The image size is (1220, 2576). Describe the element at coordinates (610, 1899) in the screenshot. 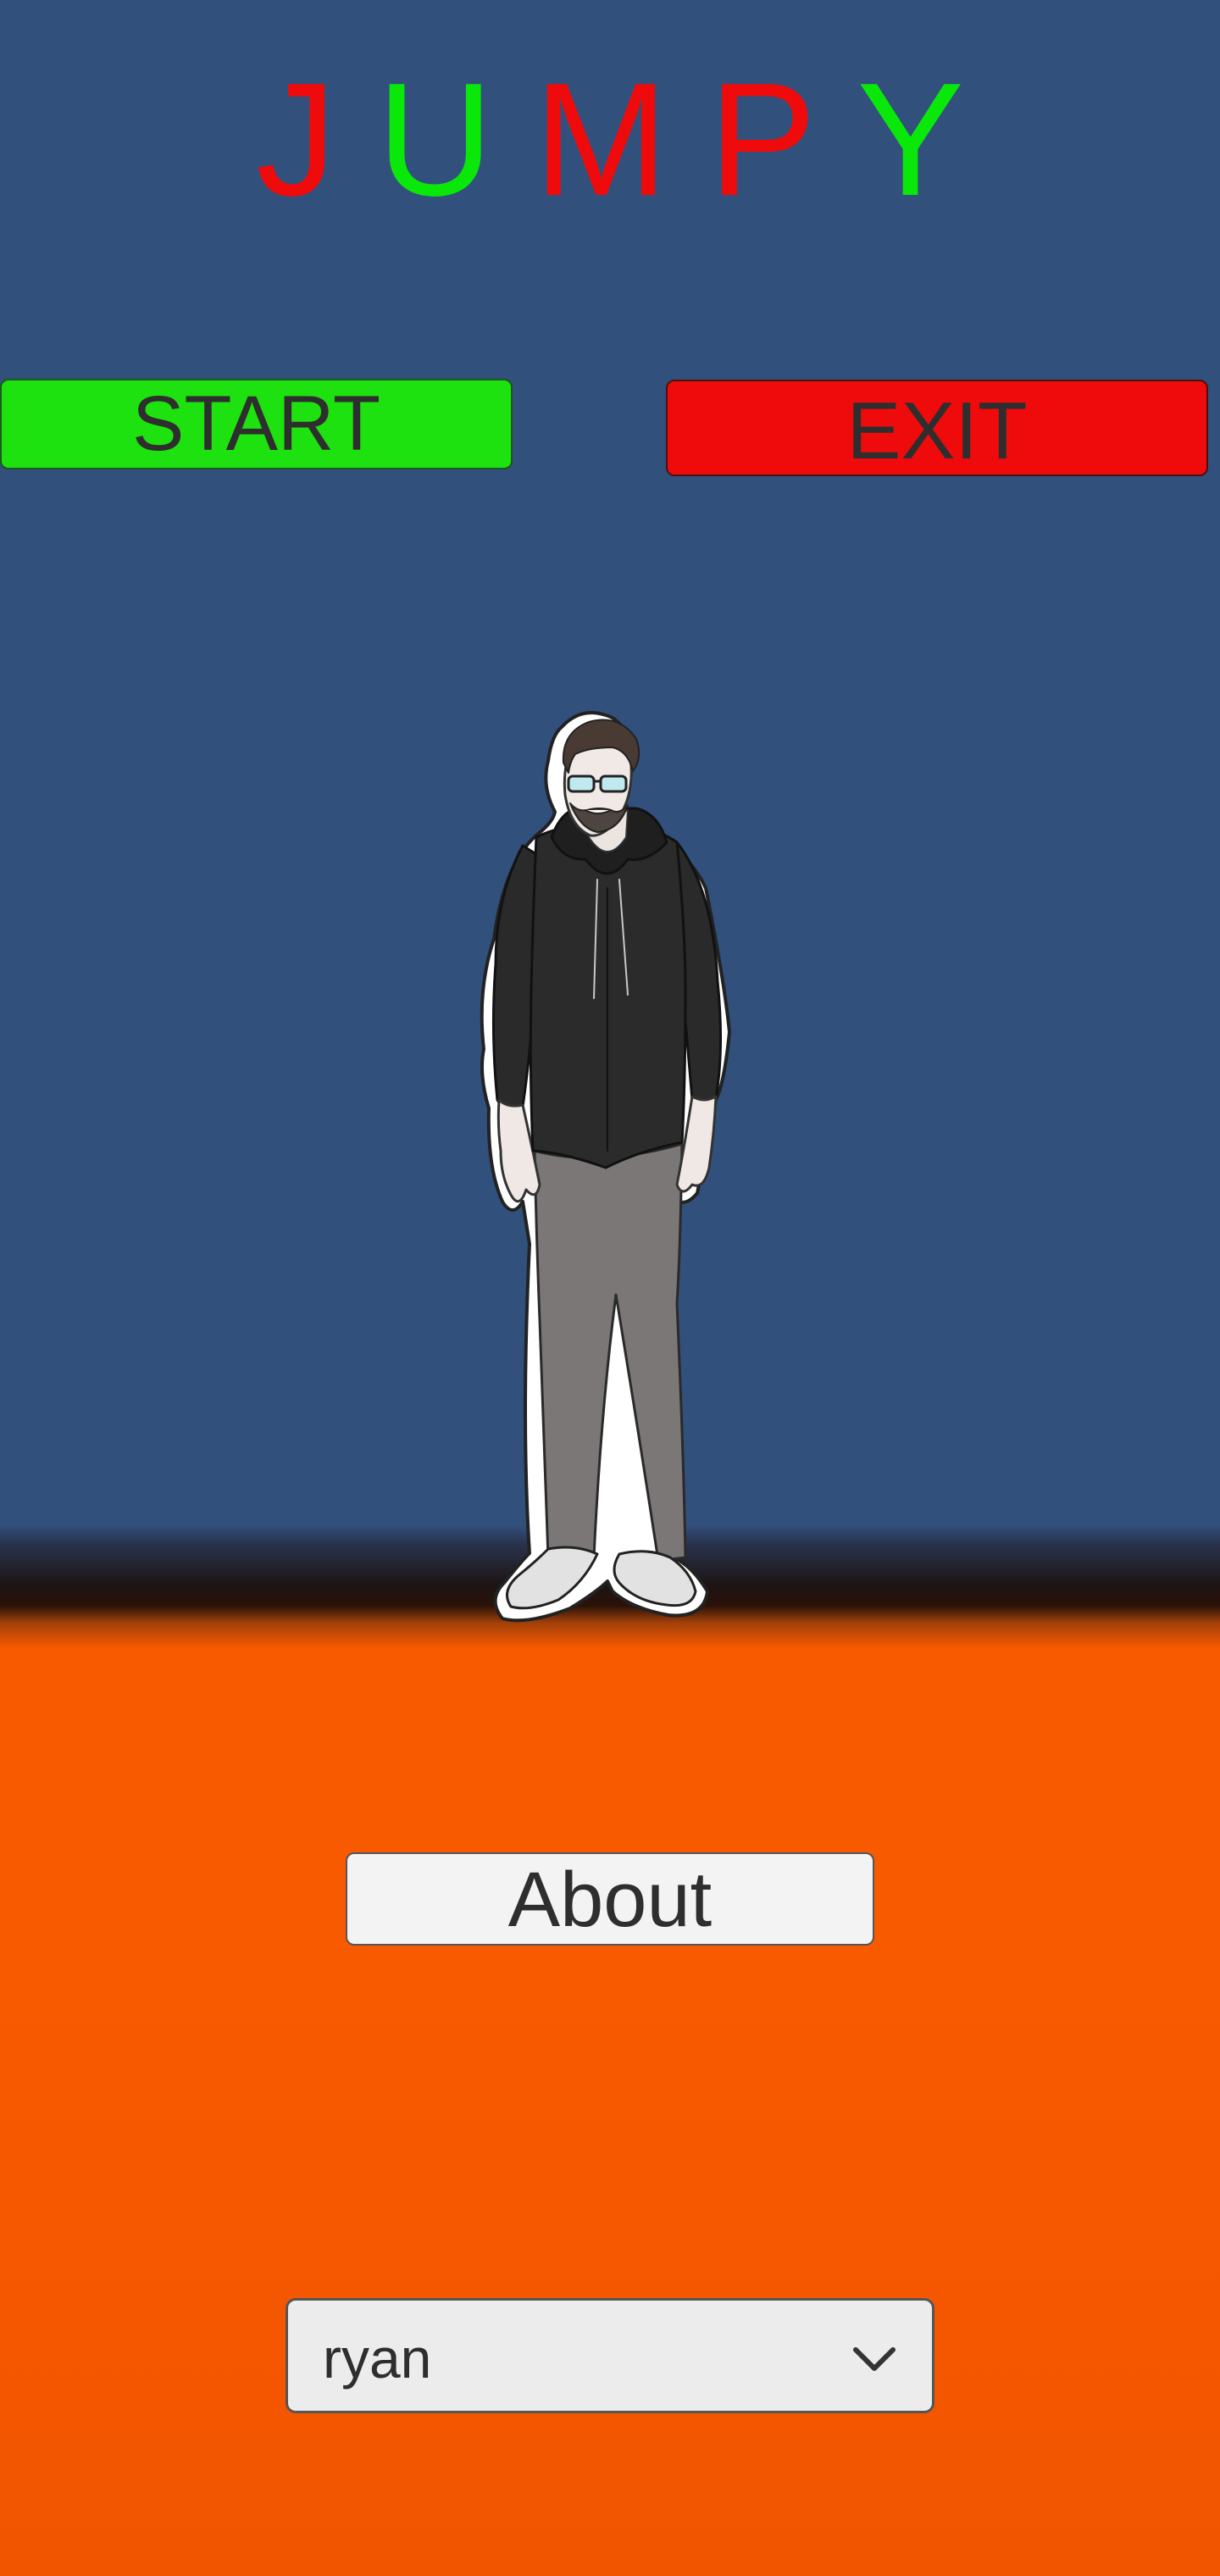

I see `about-button: About` at that location.